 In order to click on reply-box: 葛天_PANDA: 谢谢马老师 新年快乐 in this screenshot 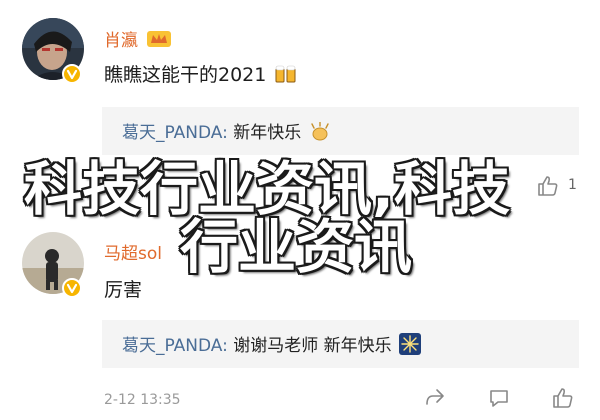, I will do `click(340, 344)`.